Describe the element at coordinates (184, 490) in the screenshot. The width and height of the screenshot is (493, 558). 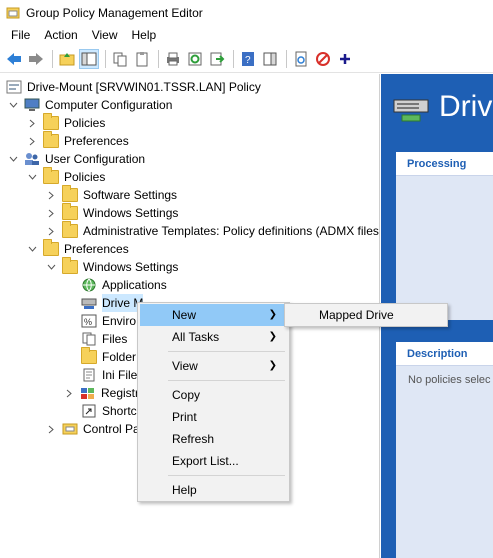
I see `menu-item-label: Help` at that location.